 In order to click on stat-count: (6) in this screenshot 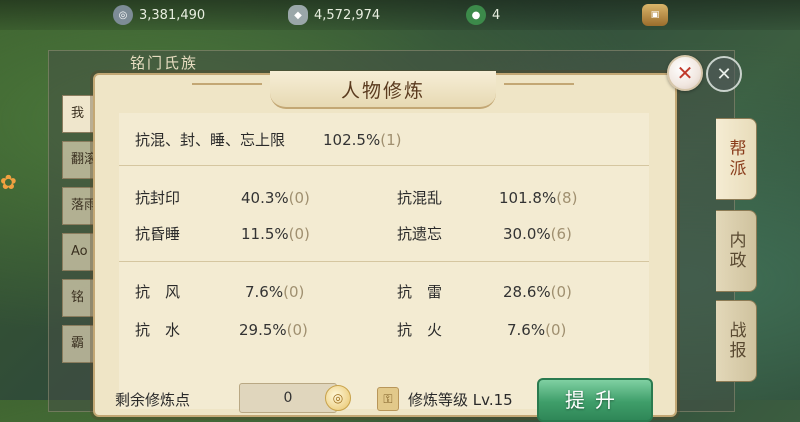, I will do `click(561, 233)`.